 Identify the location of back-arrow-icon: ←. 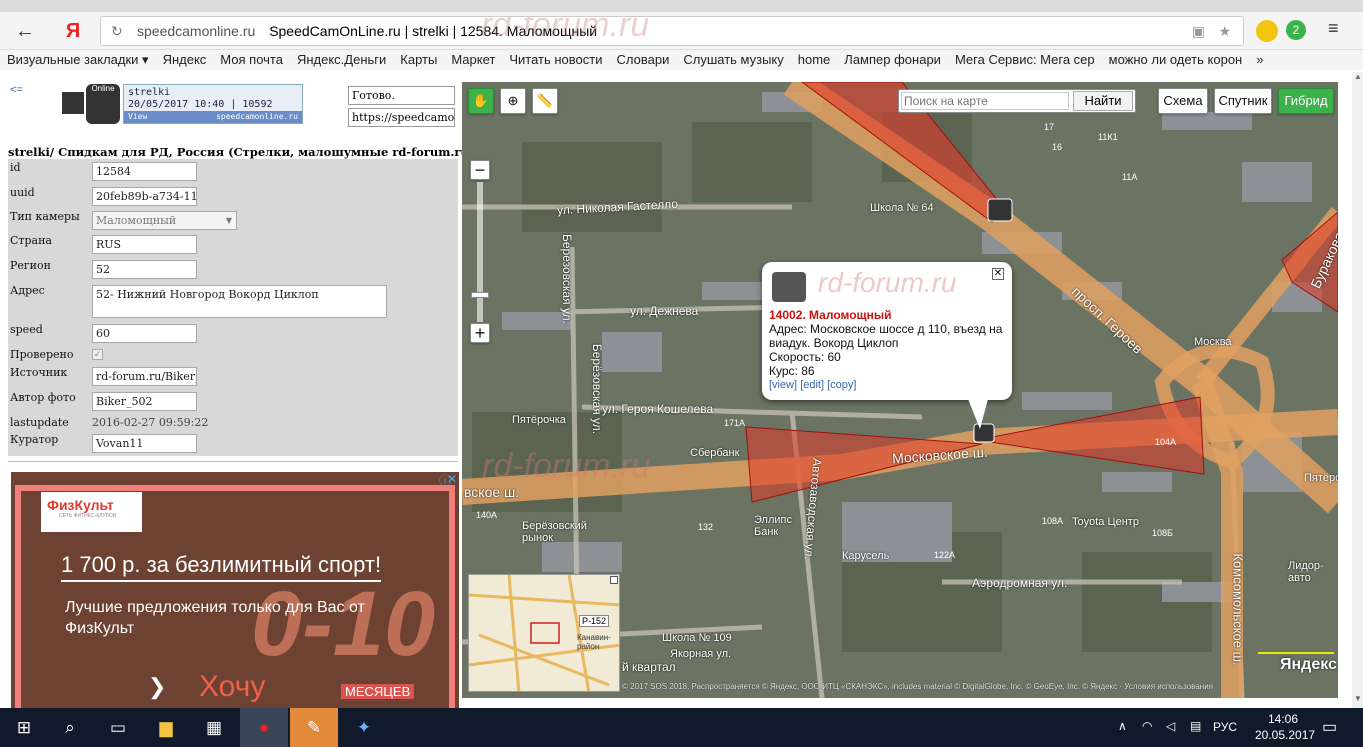
(25, 31).